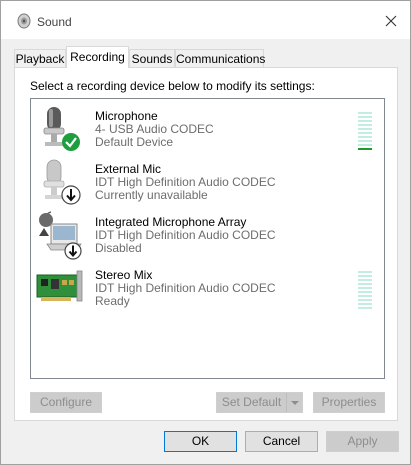 The image size is (411, 465). What do you see at coordinates (66, 402) in the screenshot?
I see `configure-button: Configure` at bounding box center [66, 402].